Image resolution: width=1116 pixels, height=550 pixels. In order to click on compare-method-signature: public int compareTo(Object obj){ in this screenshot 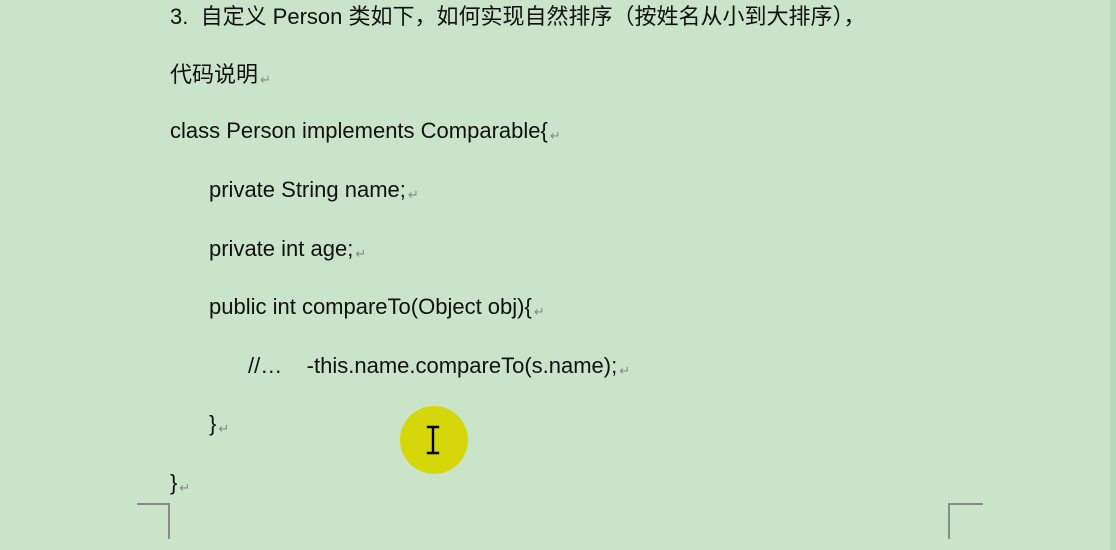, I will do `click(370, 306)`.